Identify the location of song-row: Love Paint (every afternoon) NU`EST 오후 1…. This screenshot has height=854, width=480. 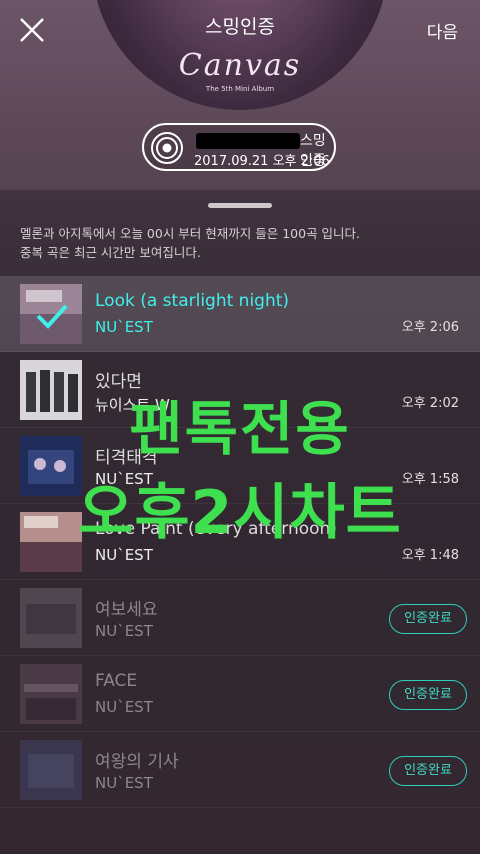
(240, 542).